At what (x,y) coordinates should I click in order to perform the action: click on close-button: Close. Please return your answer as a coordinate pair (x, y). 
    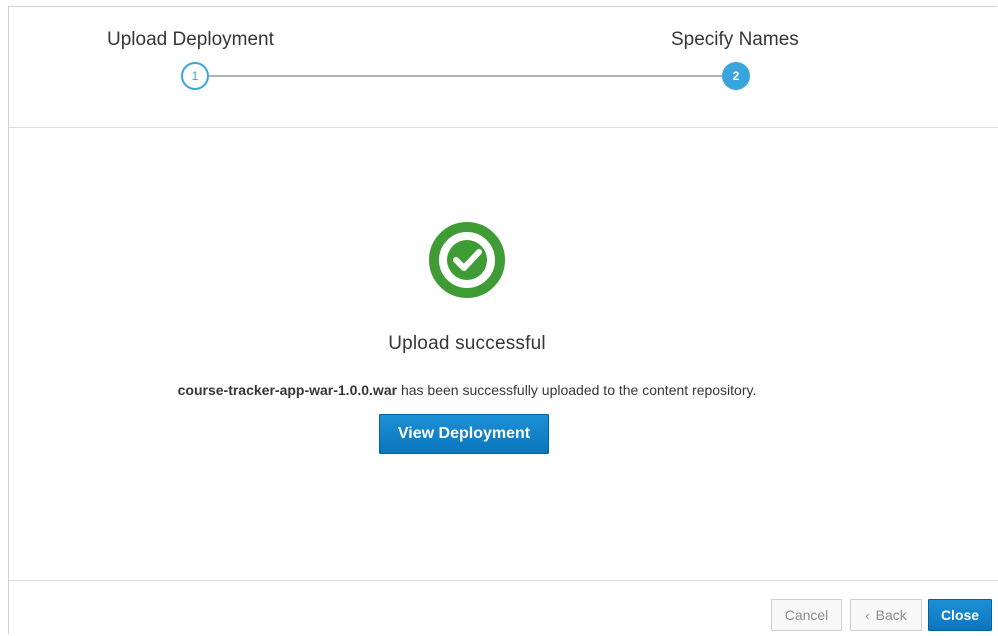
    Looking at the image, I should click on (960, 615).